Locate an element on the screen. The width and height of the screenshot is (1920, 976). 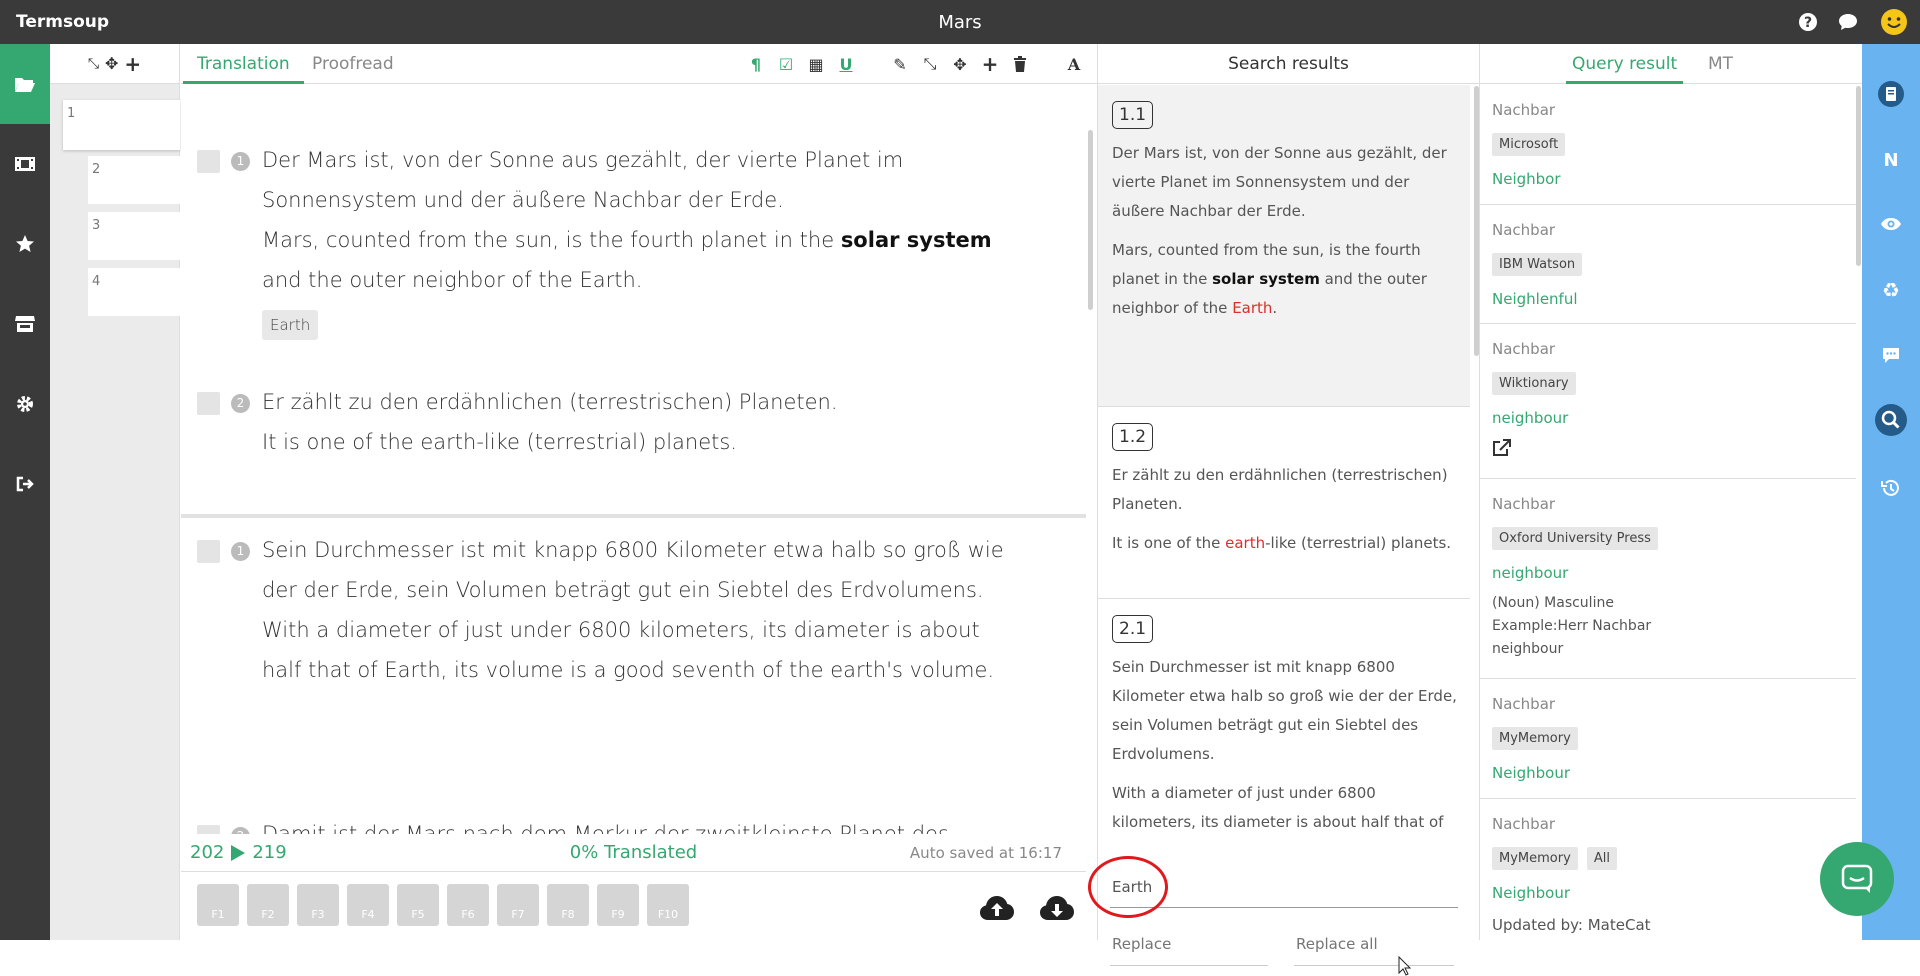
f1-button: F1 is located at coordinates (218, 905).